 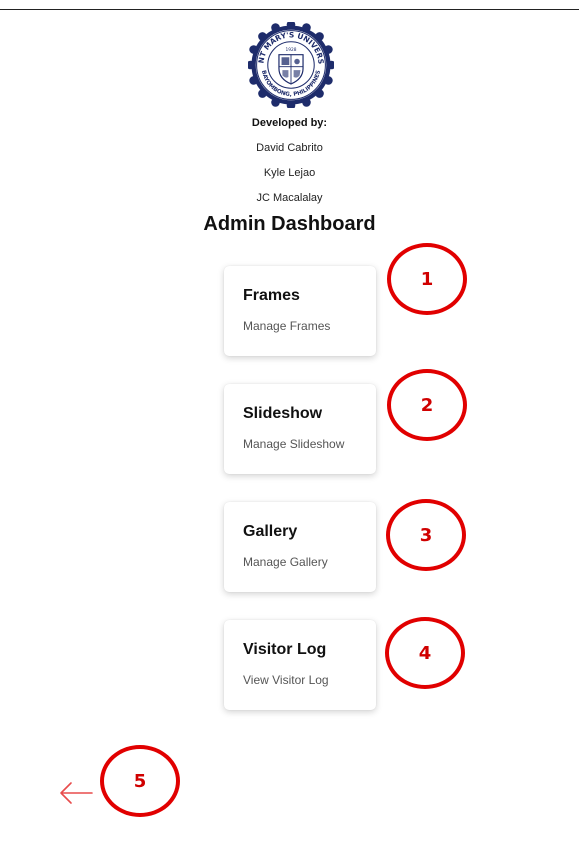 What do you see at coordinates (300, 547) in the screenshot?
I see `gallery-card: Gallery Manage Gallery` at bounding box center [300, 547].